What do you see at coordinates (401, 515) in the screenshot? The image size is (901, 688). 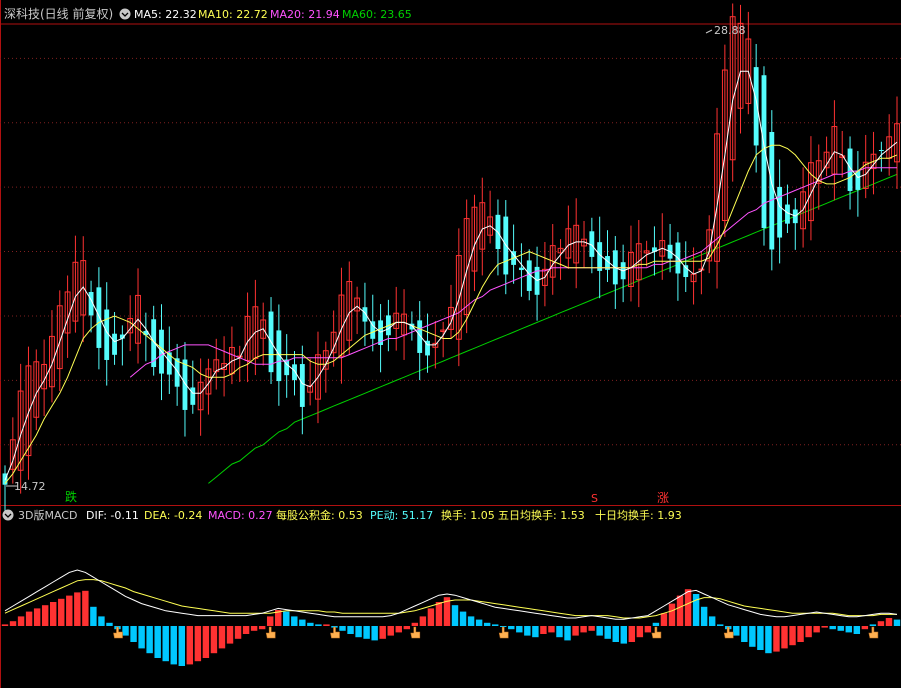 I see `pe-label: PE动: 51.17` at bounding box center [401, 515].